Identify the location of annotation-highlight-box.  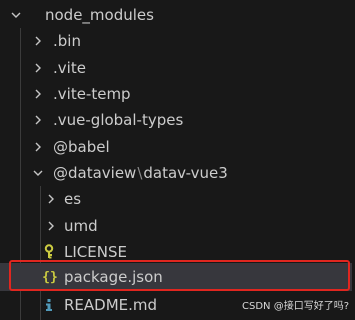
(179, 275).